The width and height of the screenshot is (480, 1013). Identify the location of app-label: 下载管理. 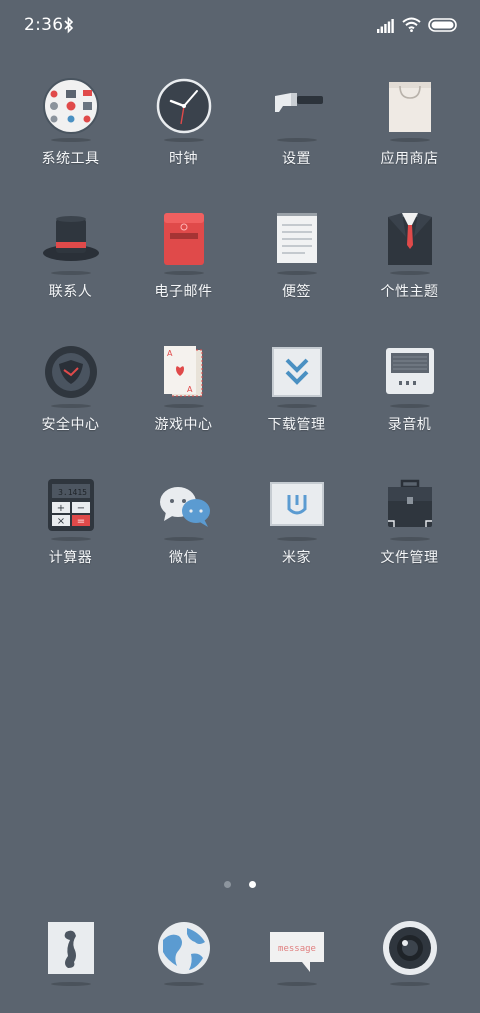
(296, 425).